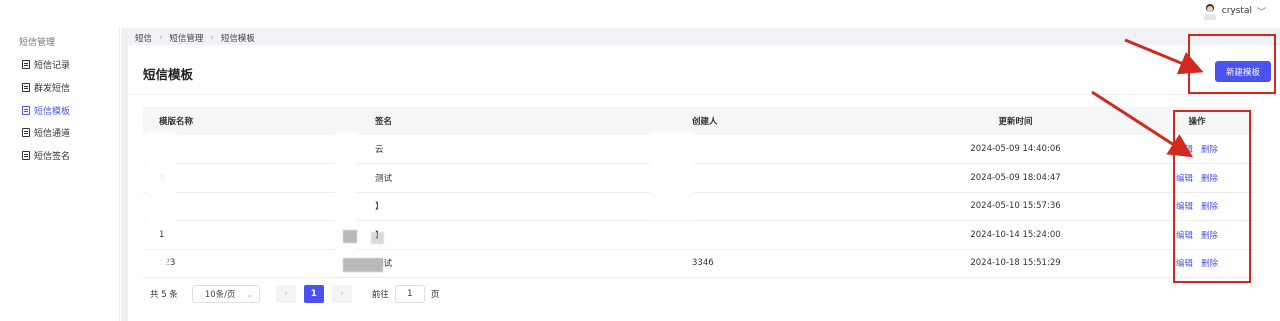 Image resolution: width=1280 pixels, height=321 pixels. What do you see at coordinates (409, 294) in the screenshot?
I see `goto-page-input` at bounding box center [409, 294].